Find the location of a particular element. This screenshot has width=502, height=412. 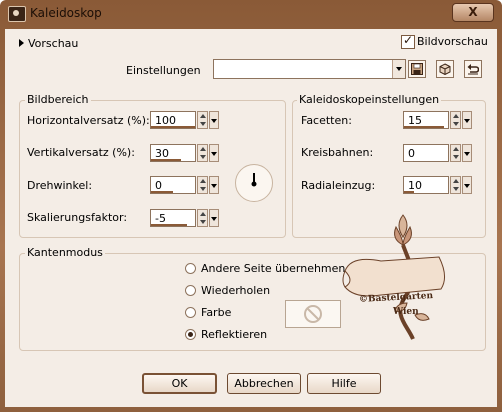

radio-other-side is located at coordinates (190, 268).